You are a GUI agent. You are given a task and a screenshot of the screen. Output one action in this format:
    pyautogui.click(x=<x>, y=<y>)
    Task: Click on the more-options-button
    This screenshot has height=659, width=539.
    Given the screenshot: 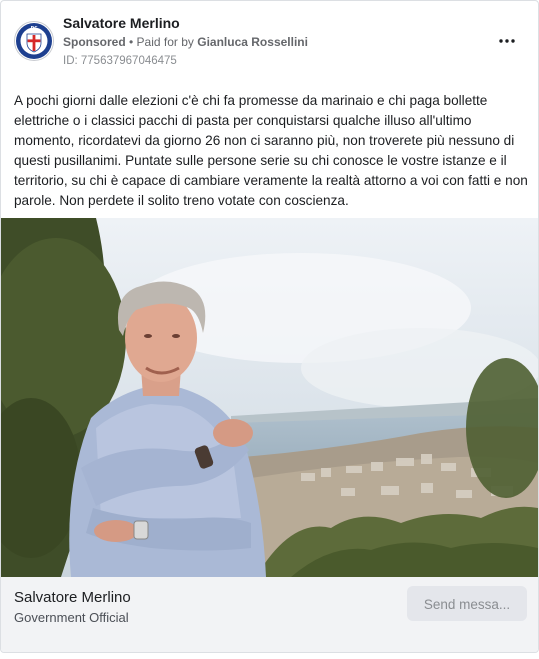 What is the action you would take?
    pyautogui.click(x=507, y=41)
    